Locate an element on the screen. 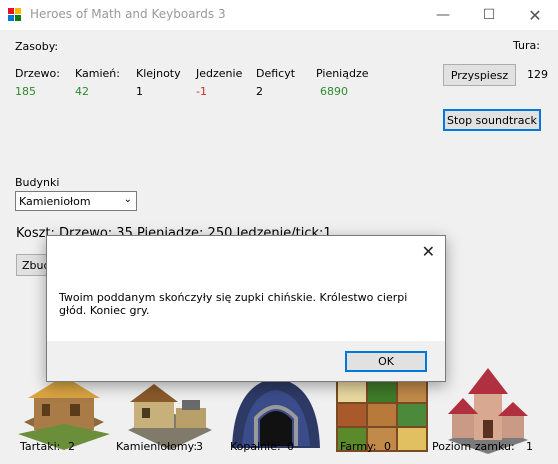 This screenshot has width=558, height=464. speed-up-button: Przyspiesz is located at coordinates (479, 75).